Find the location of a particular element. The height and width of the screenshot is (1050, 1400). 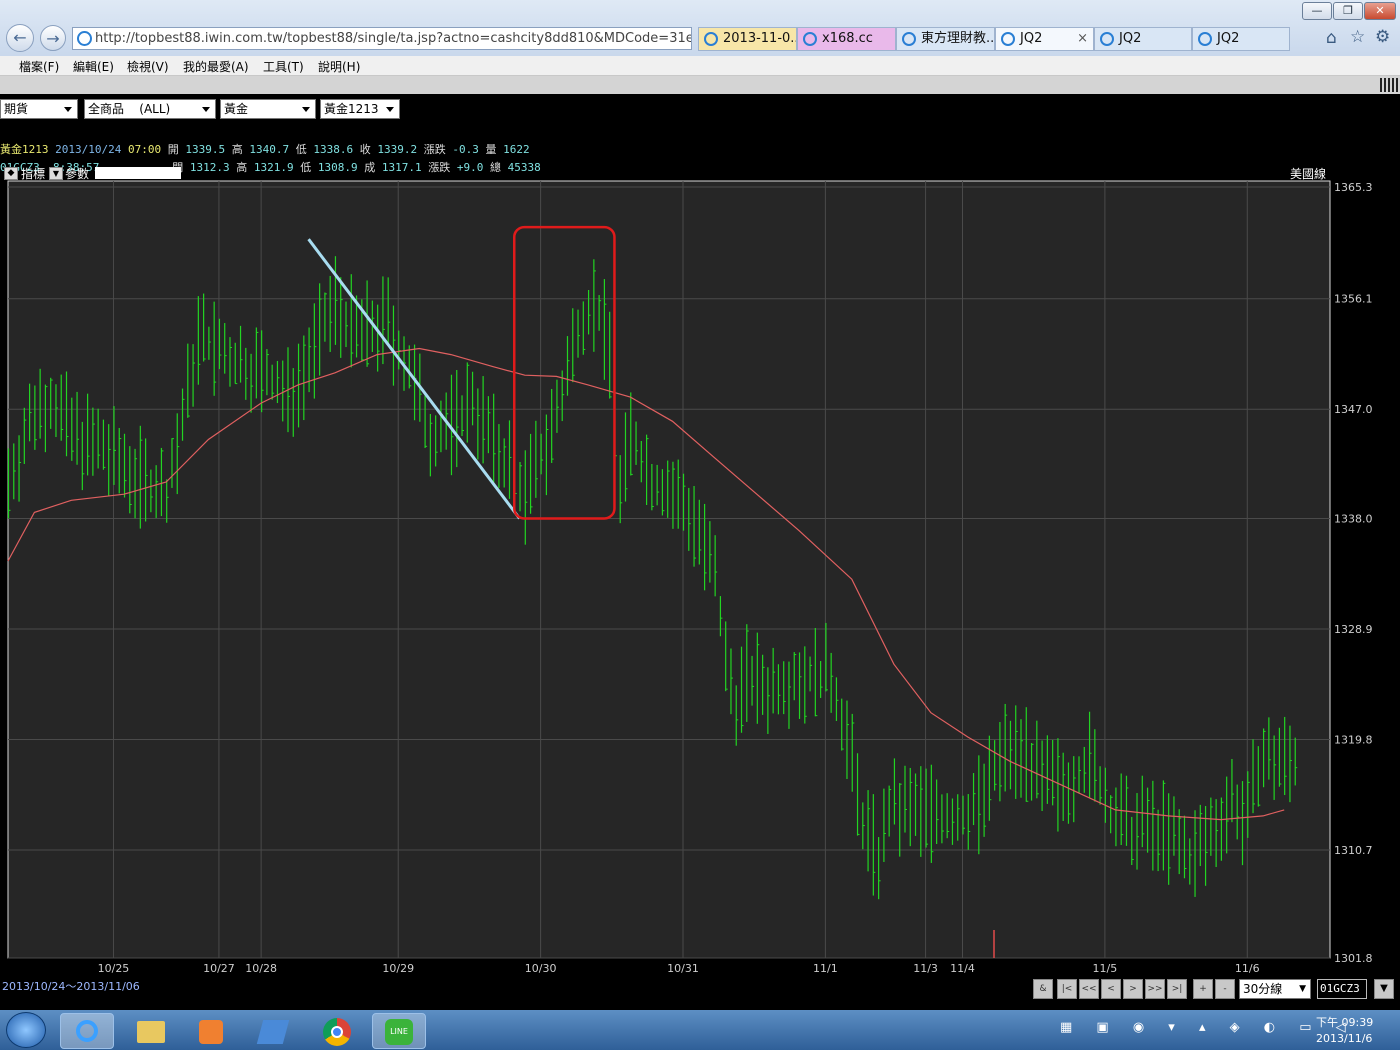

x-tick-label: 10/25 is located at coordinates (114, 968).